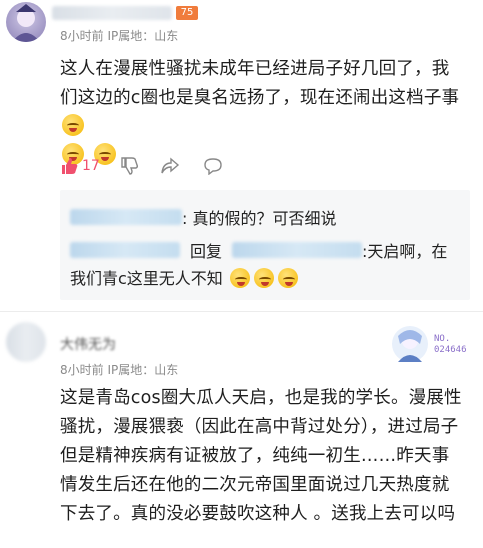  Describe the element at coordinates (259, 218) in the screenshot. I see `reply1-text: : 真的假的？可否细说` at that location.